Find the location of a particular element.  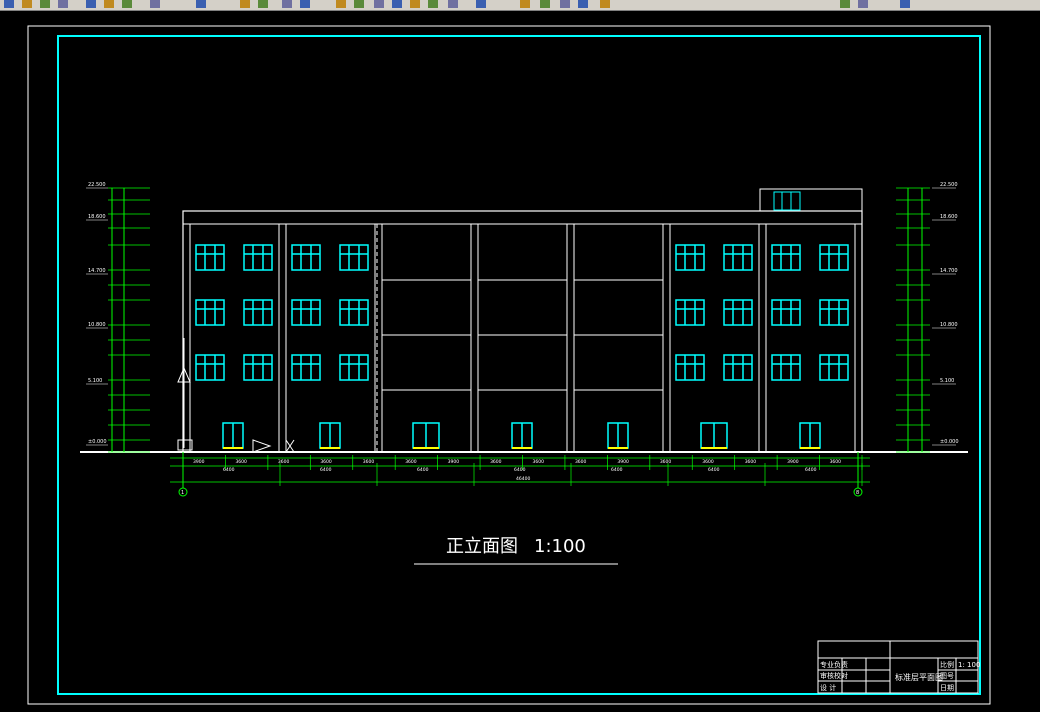

elevation-right: ±0.000 is located at coordinates (949, 442).